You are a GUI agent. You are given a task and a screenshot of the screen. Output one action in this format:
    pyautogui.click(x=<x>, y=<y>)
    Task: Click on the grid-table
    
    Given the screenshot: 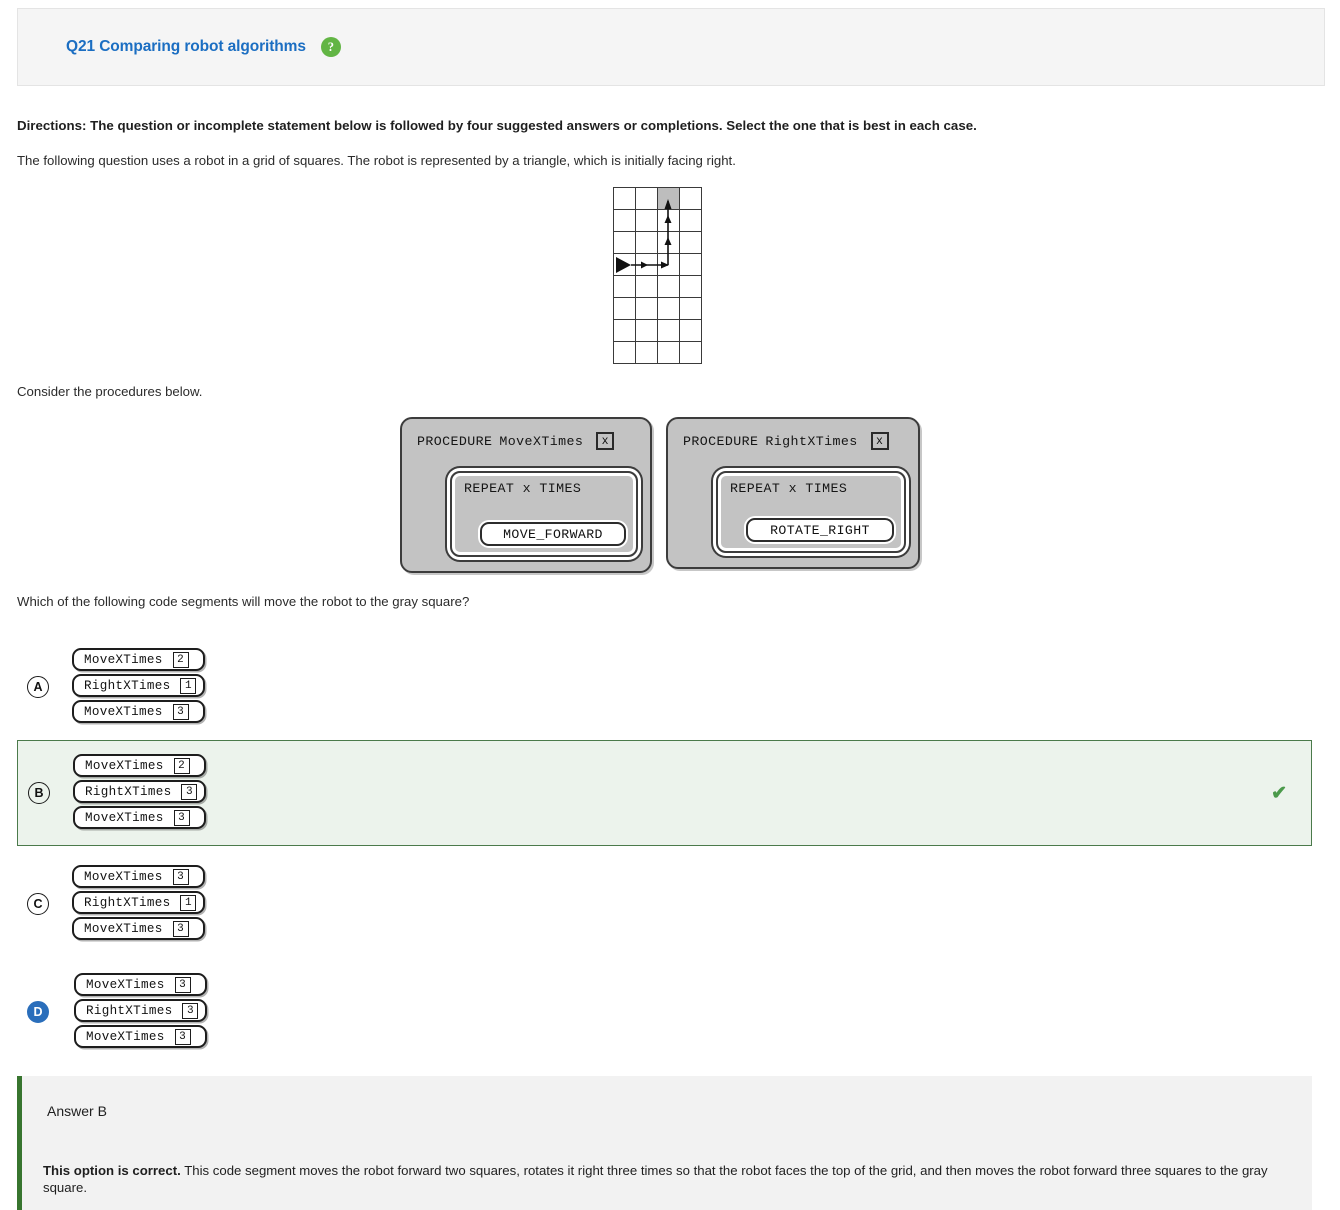 What is the action you would take?
    pyautogui.click(x=657, y=275)
    